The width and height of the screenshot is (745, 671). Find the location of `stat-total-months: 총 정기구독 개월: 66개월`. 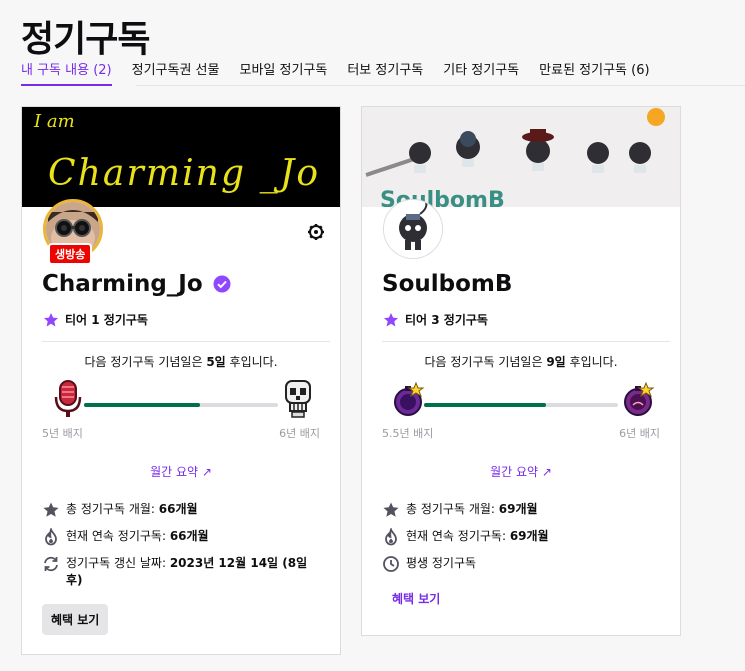

stat-total-months: 총 정기구독 개월: 66개월 is located at coordinates (184, 510).